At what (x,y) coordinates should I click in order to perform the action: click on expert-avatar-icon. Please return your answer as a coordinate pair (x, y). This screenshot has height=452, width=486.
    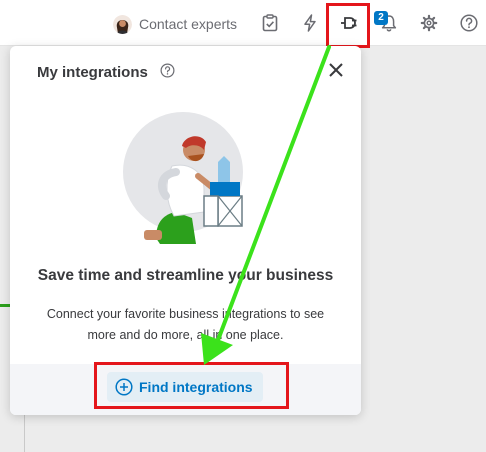
    Looking at the image, I should click on (122, 24).